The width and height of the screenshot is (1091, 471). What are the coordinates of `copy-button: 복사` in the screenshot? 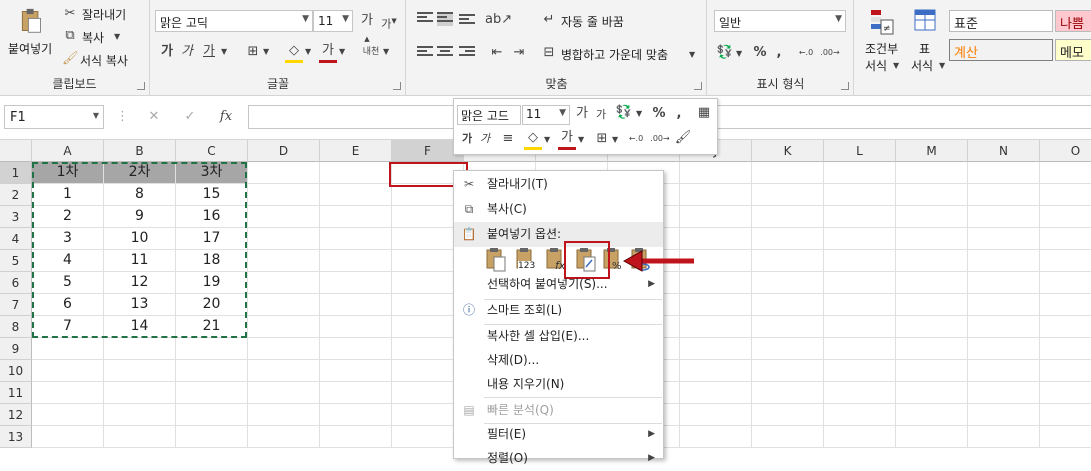 It's located at (93, 37).